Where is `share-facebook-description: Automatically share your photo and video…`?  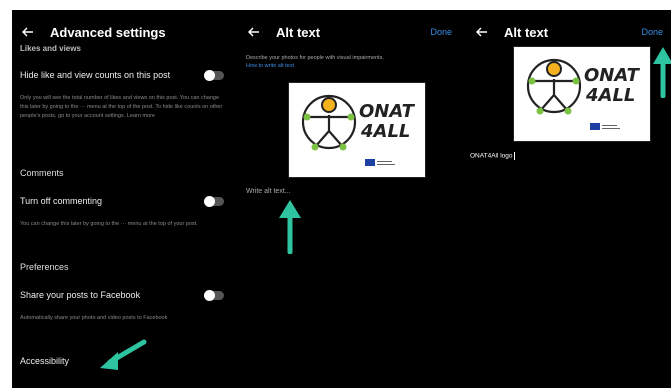
share-facebook-description: Automatically share your photo and video… is located at coordinates (94, 318).